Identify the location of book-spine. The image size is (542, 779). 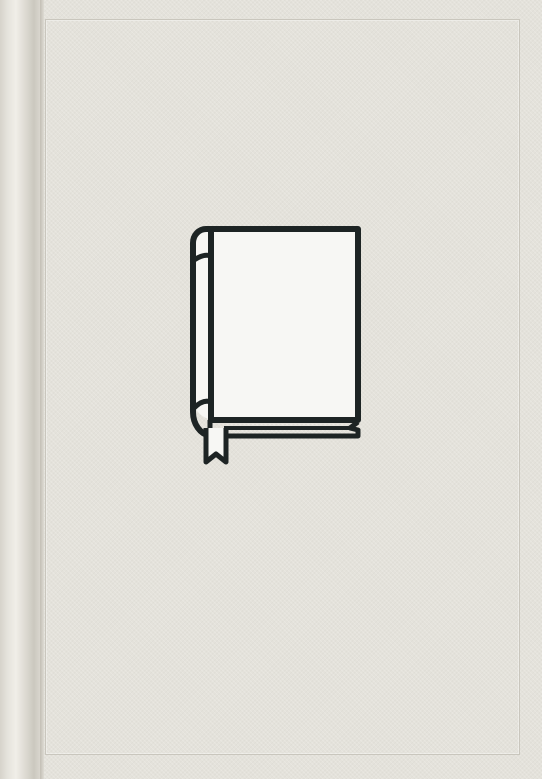
(20, 389).